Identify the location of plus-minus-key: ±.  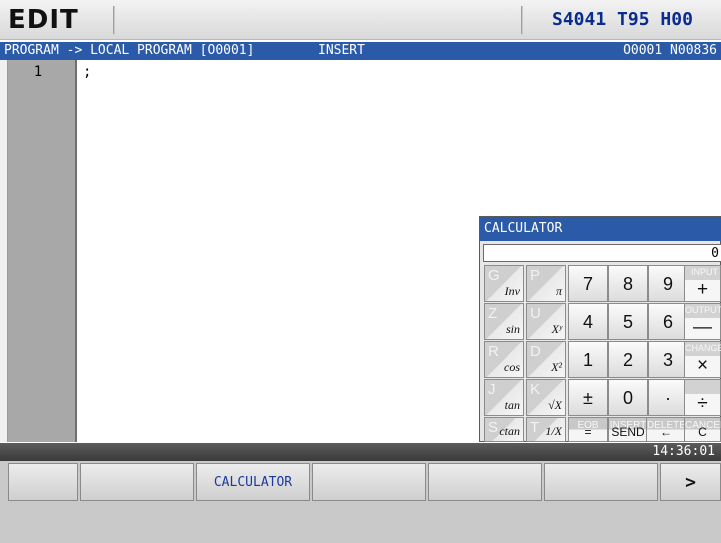
(588, 397).